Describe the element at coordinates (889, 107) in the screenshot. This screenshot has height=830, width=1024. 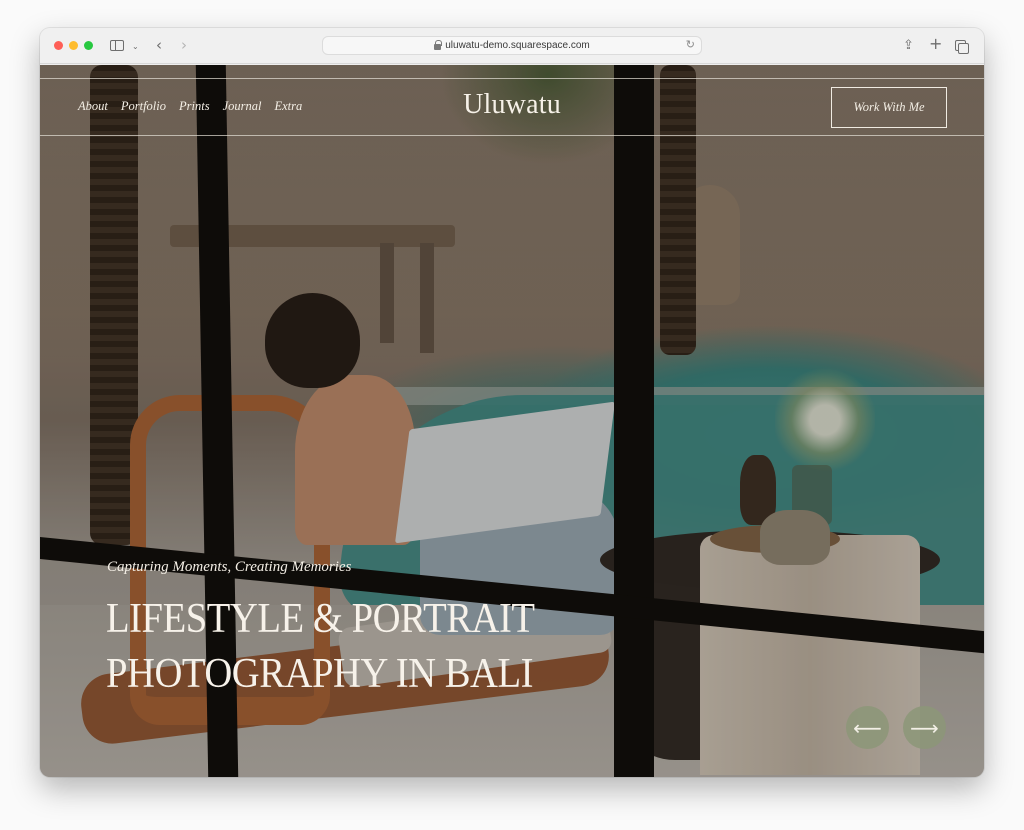
I see `work-with-me-button: Work With Me` at that location.